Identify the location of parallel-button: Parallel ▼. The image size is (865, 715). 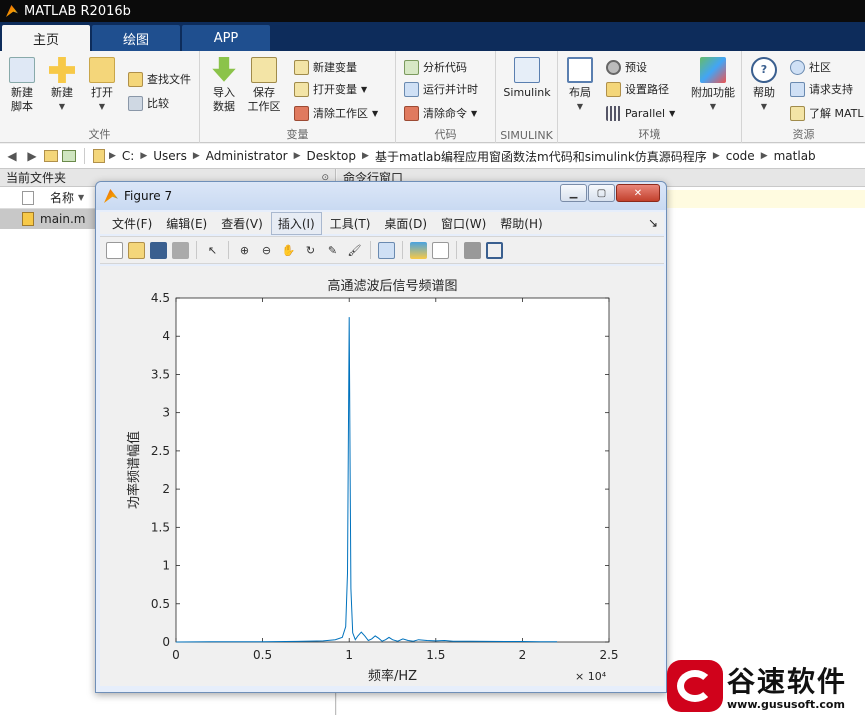
(640, 113).